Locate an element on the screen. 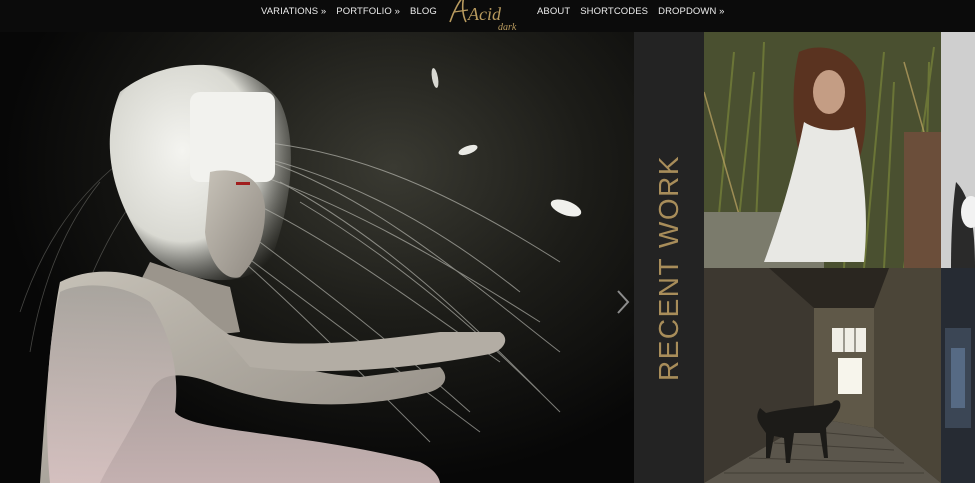 This screenshot has height=483, width=975. nav-blog-link: BLOG is located at coordinates (423, 11).